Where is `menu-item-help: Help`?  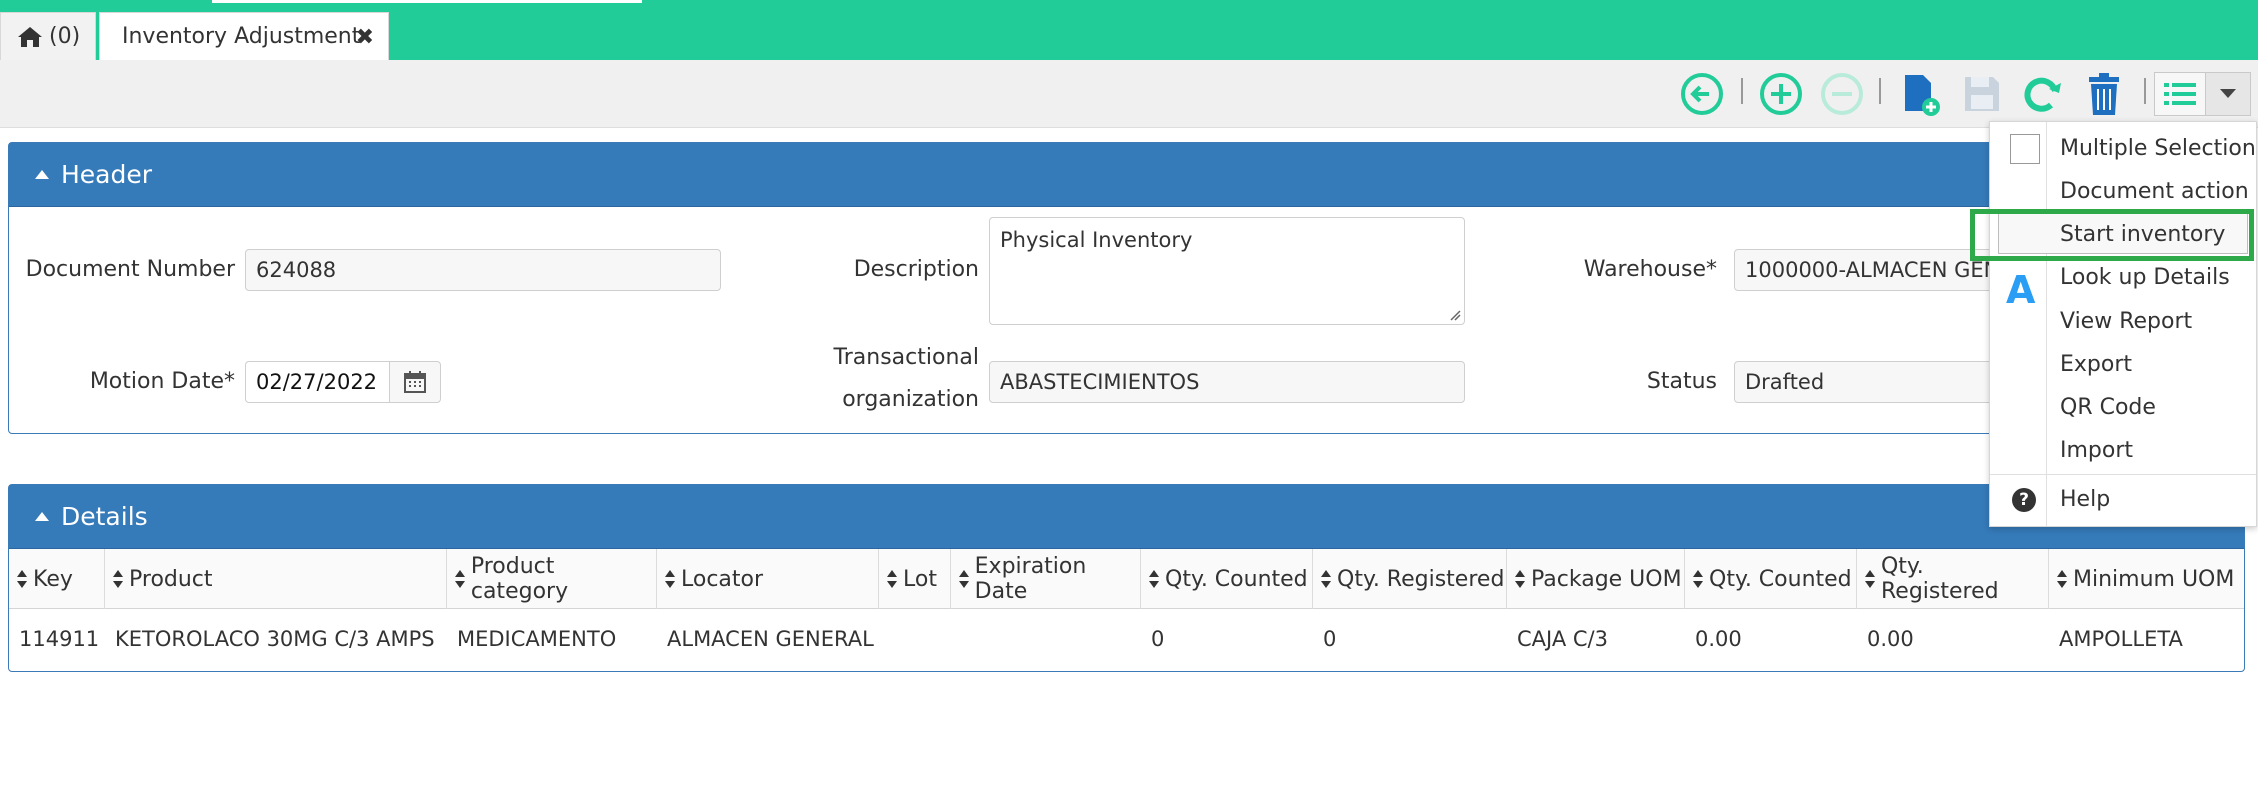
menu-item-help: Help is located at coordinates (2085, 499).